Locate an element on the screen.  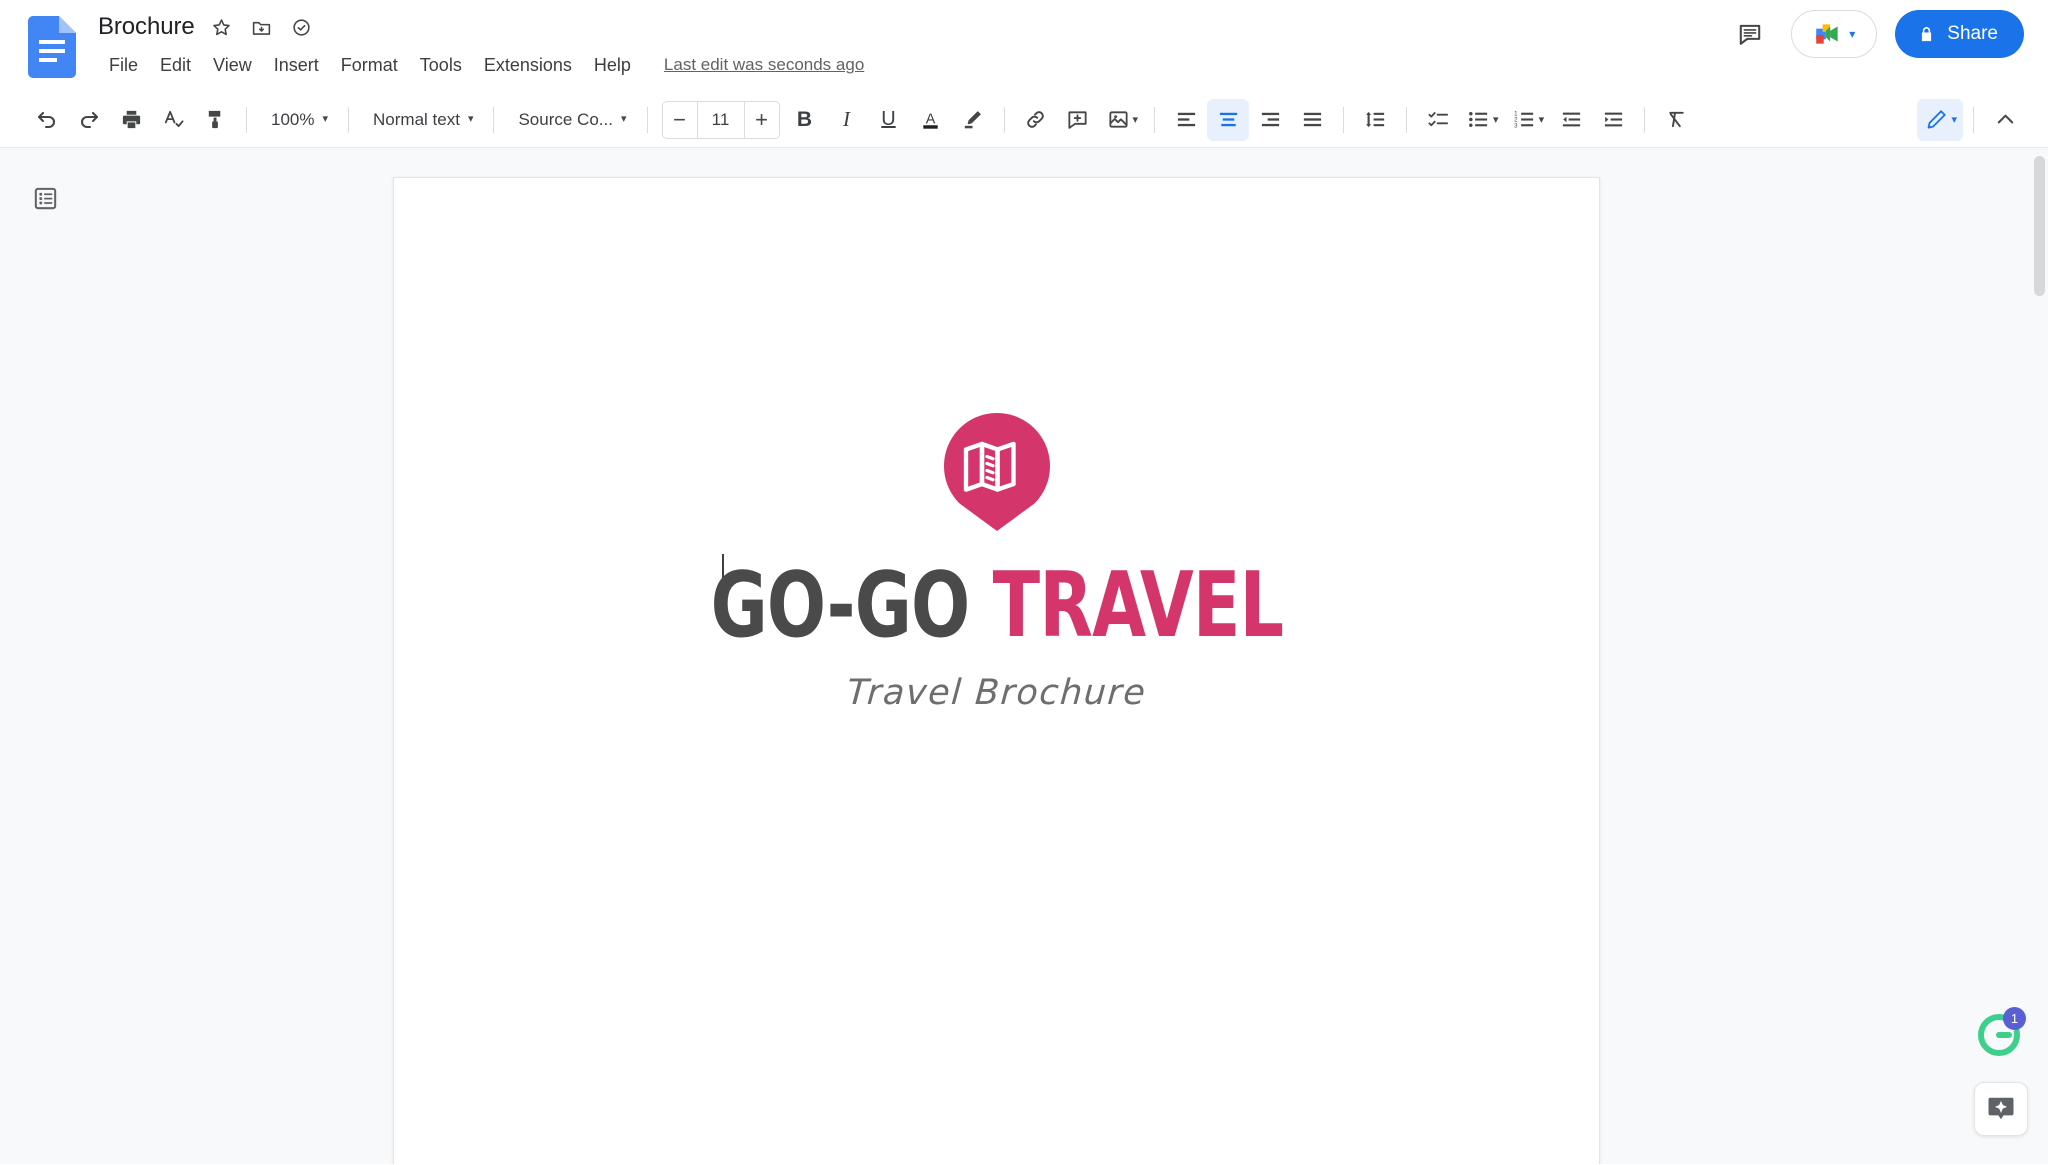
grammarly-icon: 1 is located at coordinates (2001, 1032).